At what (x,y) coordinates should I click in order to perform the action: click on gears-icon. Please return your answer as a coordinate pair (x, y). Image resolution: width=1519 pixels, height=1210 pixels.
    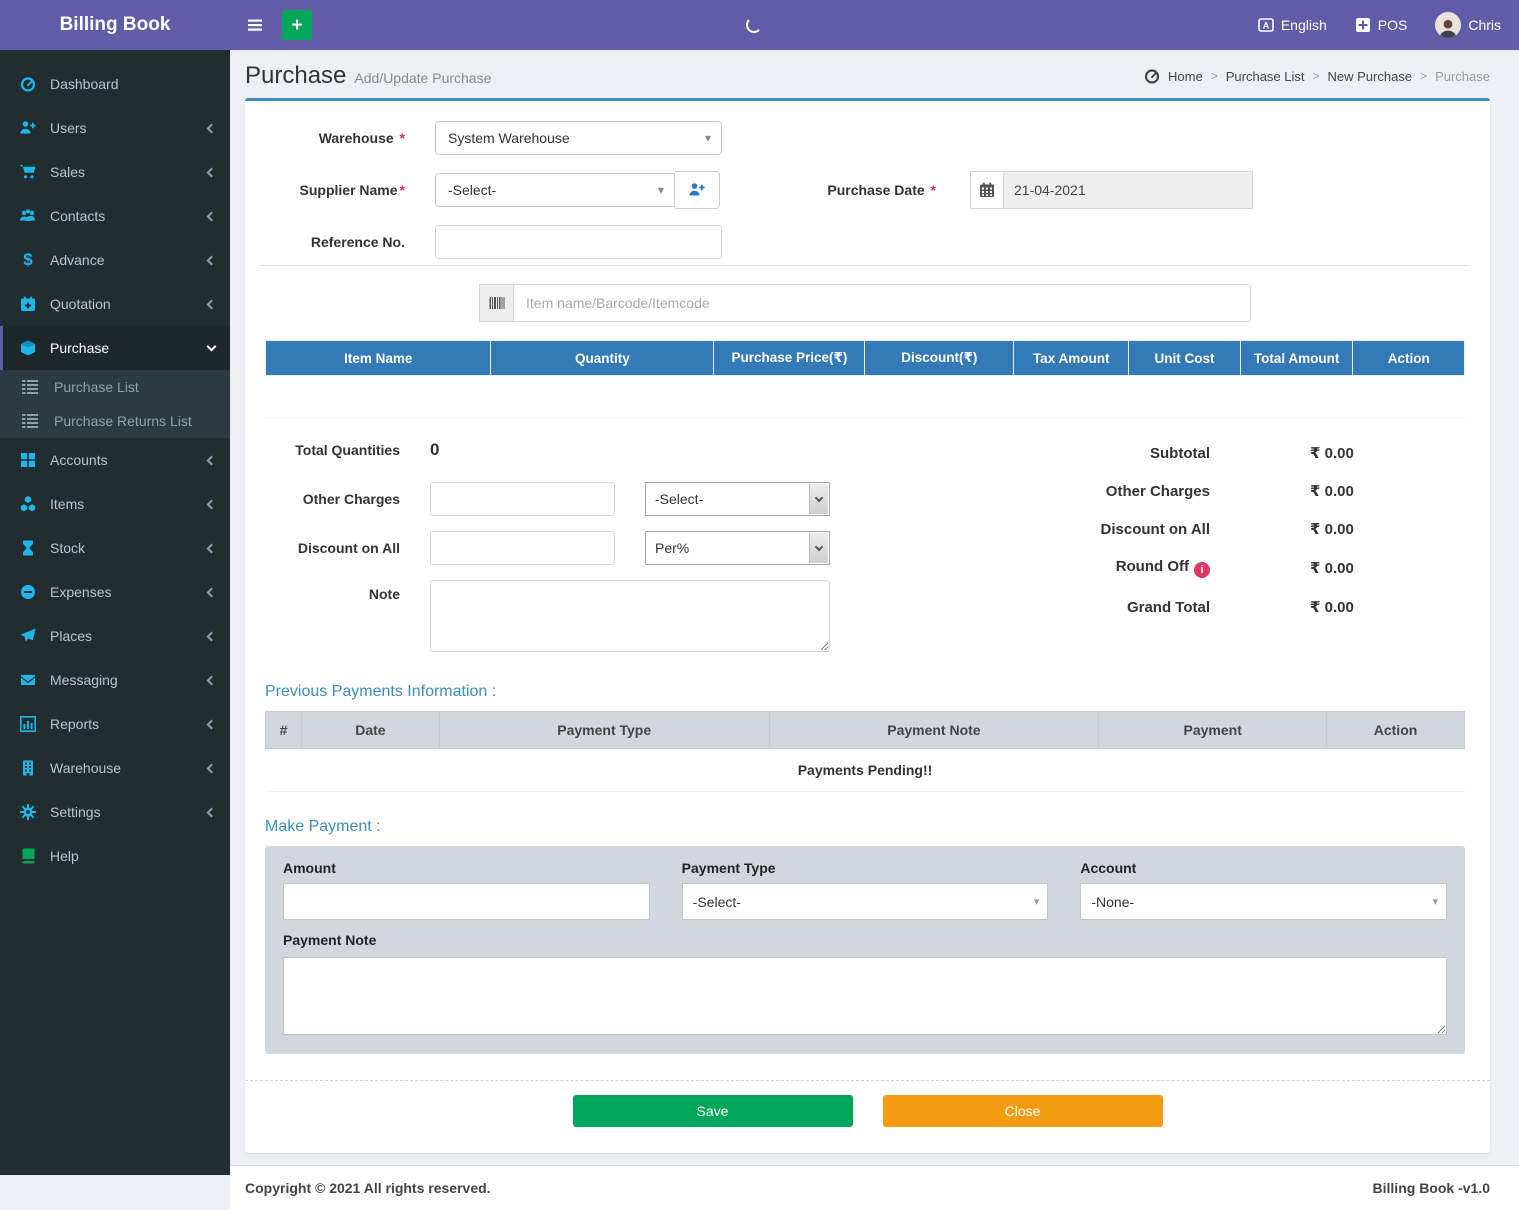
    Looking at the image, I should click on (28, 812).